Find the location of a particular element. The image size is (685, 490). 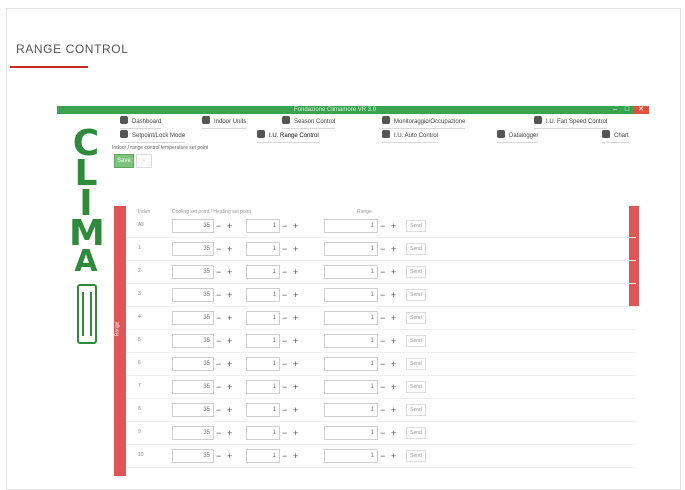

tab-chart: Chart is located at coordinates (615, 136).